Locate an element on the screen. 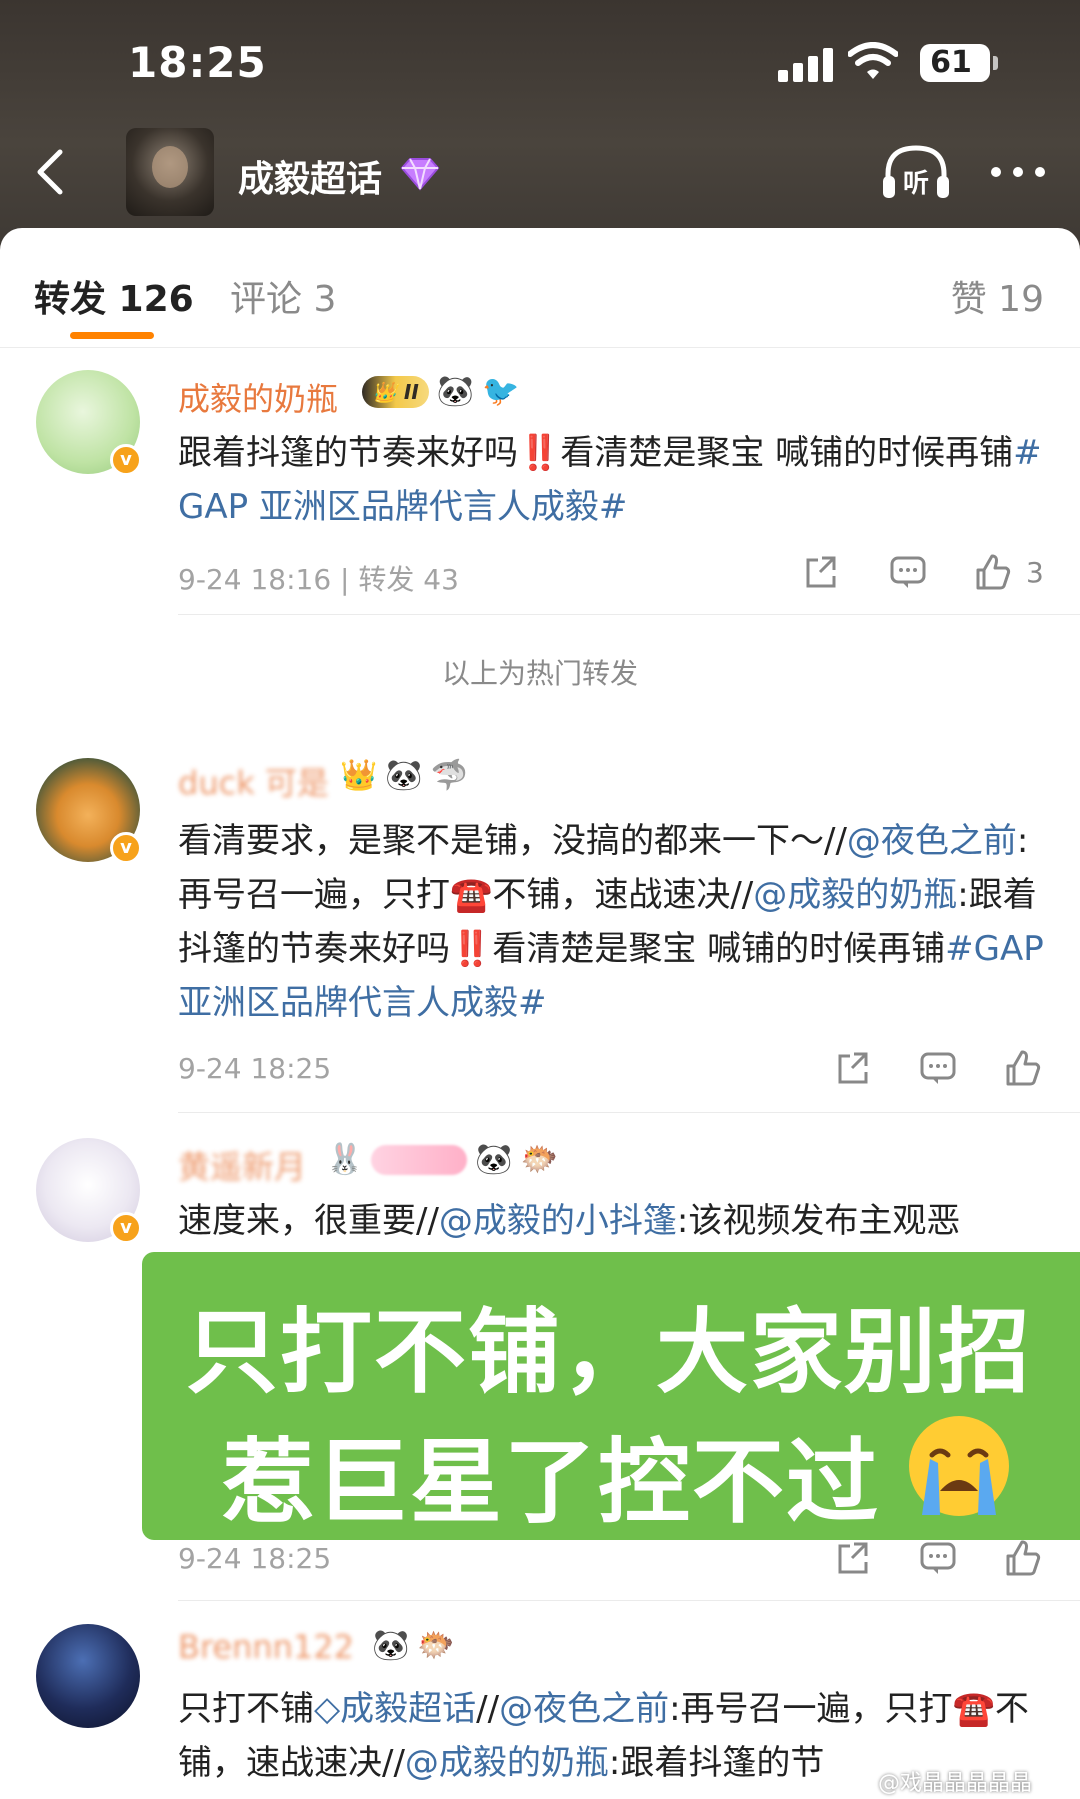  user-badges: 👑 🐼 🦈 is located at coordinates (404, 776).